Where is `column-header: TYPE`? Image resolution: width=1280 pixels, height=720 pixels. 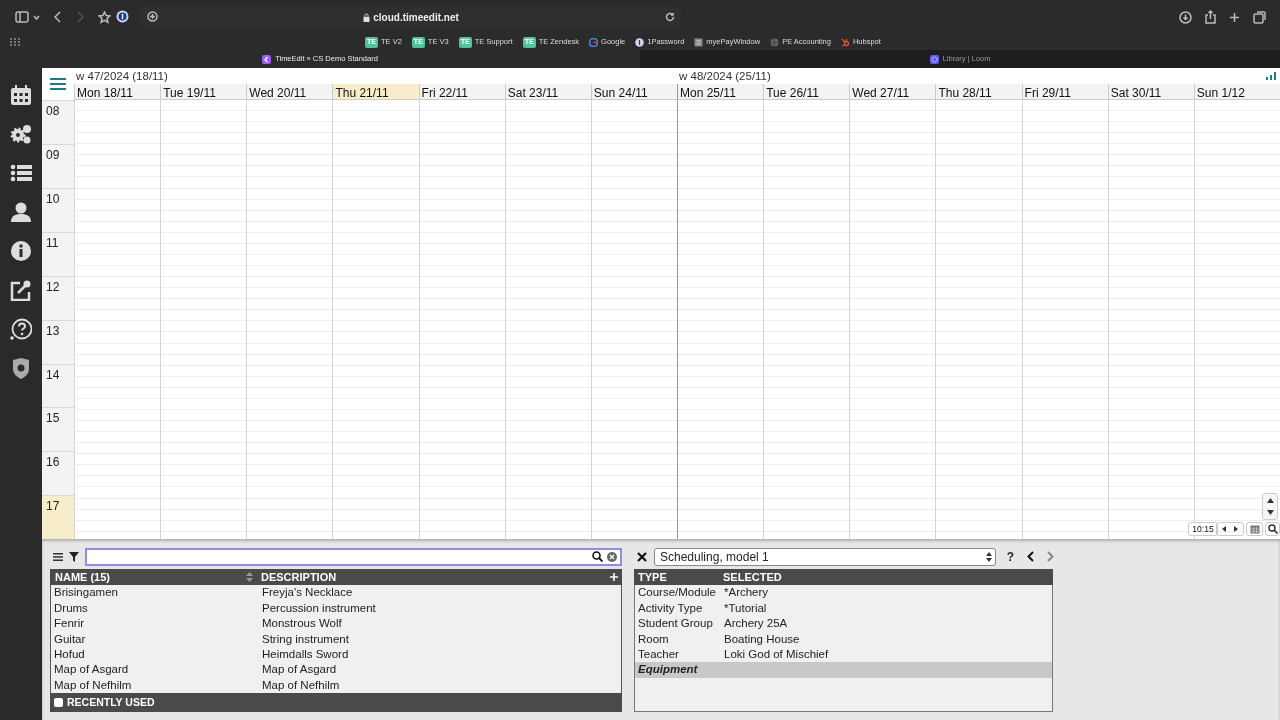 column-header: TYPE is located at coordinates (678, 577).